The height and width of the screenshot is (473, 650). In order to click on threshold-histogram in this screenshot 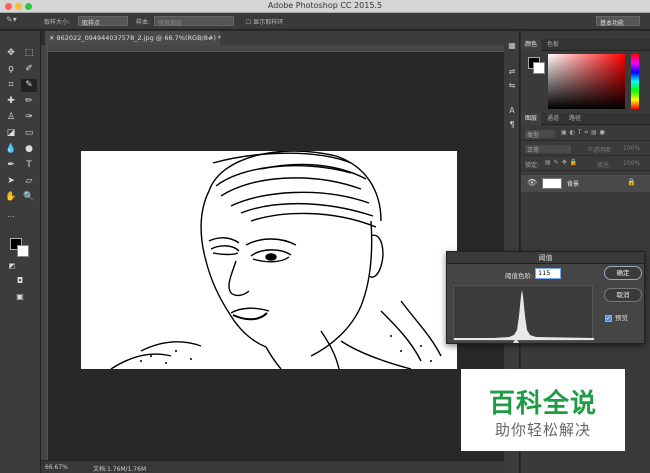, I will do `click(523, 313)`.